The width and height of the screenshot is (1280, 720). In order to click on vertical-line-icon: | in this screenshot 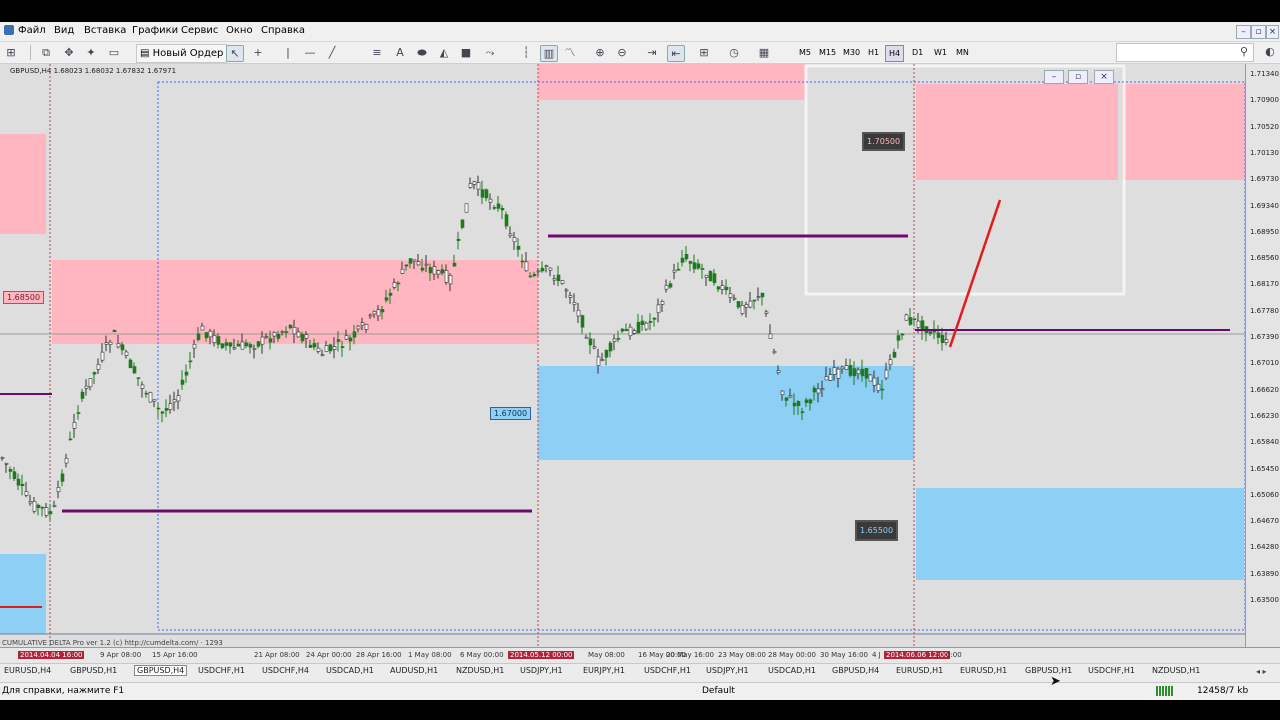, I will do `click(288, 52)`.